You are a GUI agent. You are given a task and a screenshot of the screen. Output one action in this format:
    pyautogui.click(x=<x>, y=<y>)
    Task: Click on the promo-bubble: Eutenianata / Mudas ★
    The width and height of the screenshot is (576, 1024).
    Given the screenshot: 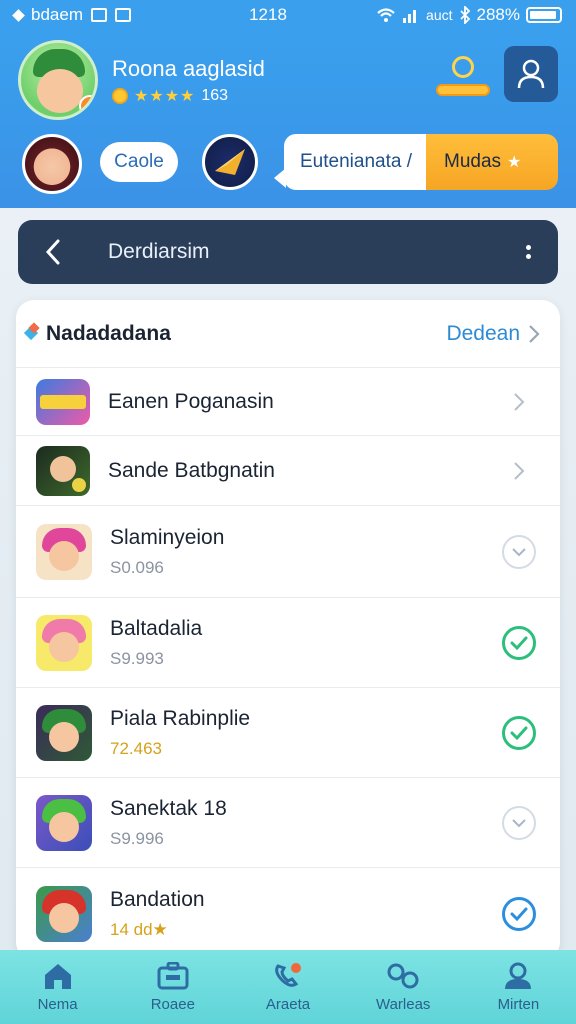 What is the action you would take?
    pyautogui.click(x=416, y=162)
    